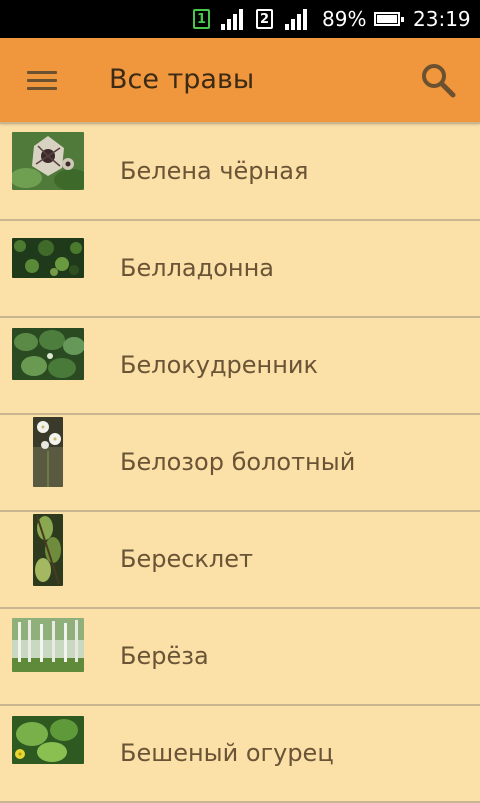 This screenshot has height=803, width=480. I want to click on list-item-label: Белена чёрная, so click(214, 171).